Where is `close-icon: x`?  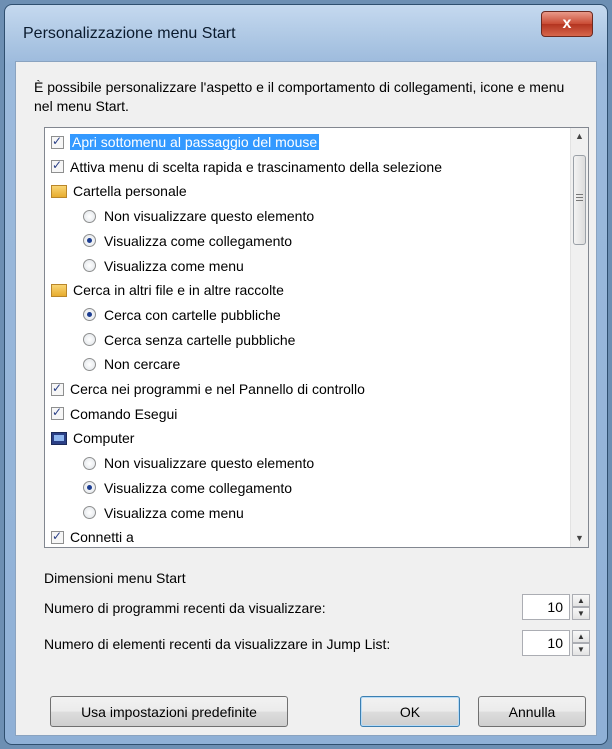
close-icon: x is located at coordinates (567, 23).